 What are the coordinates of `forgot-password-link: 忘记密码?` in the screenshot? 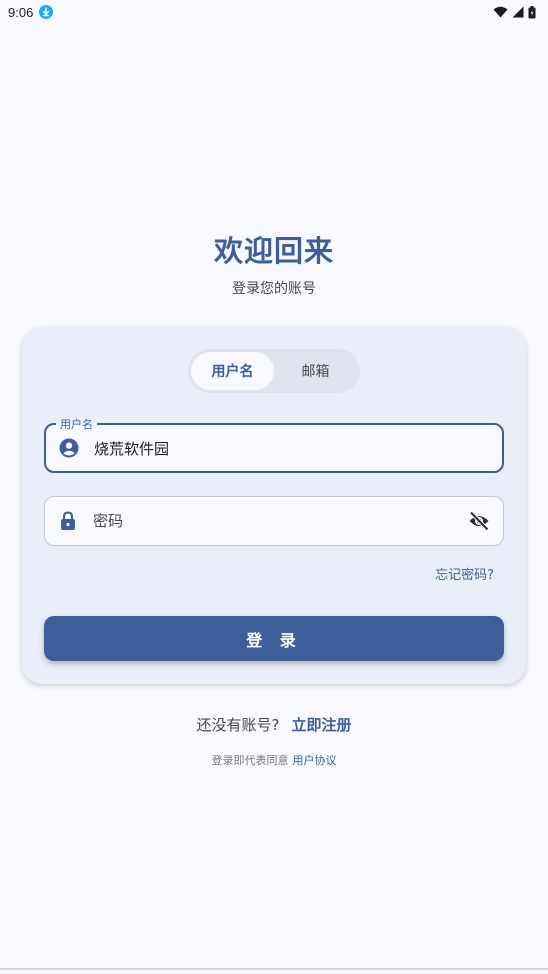 It's located at (464, 573).